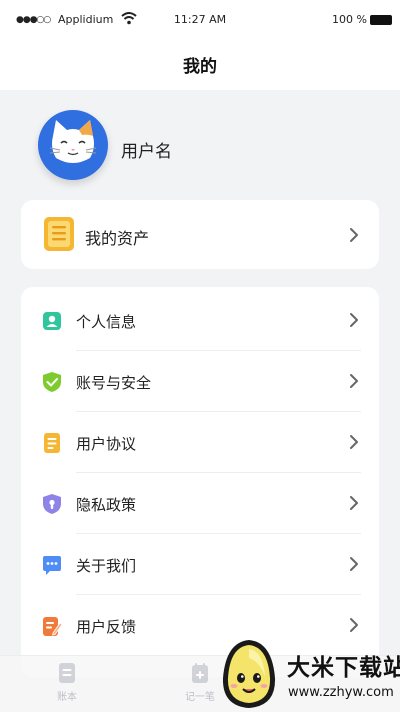 The height and width of the screenshot is (712, 400). Describe the element at coordinates (106, 627) in the screenshot. I see `menu-item-label: 用户反馈` at that location.